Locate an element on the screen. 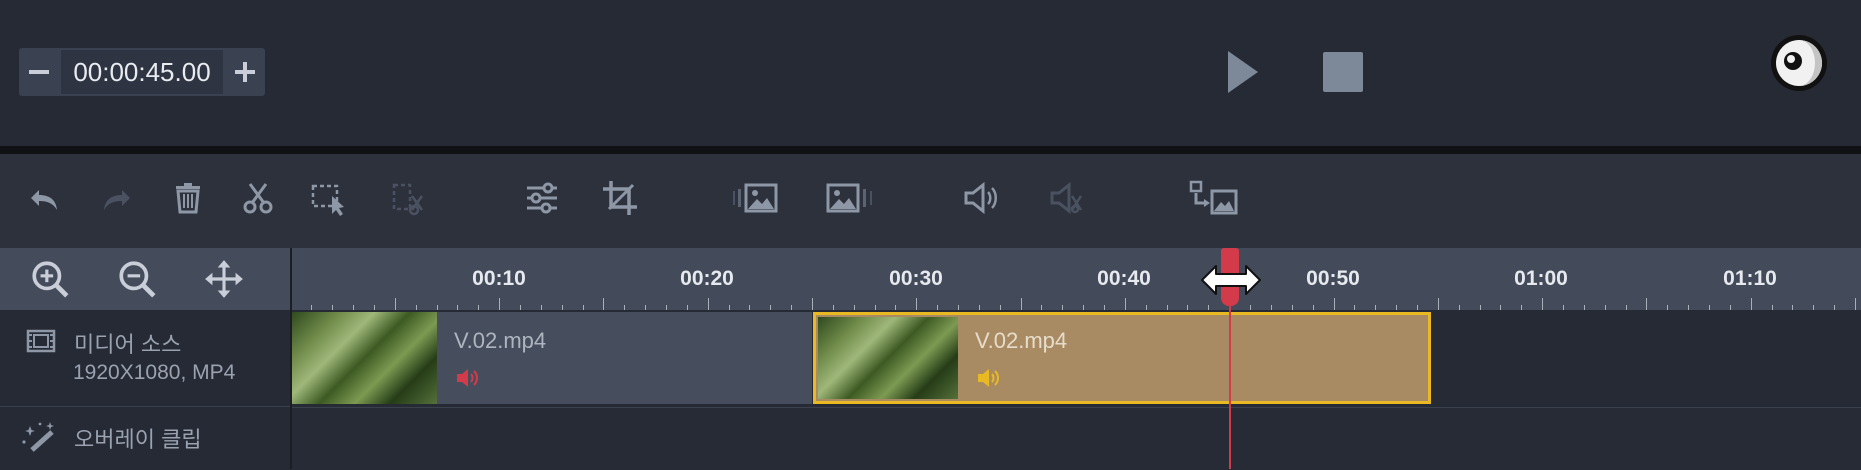  ruler-label: 00:30 is located at coordinates (916, 278).